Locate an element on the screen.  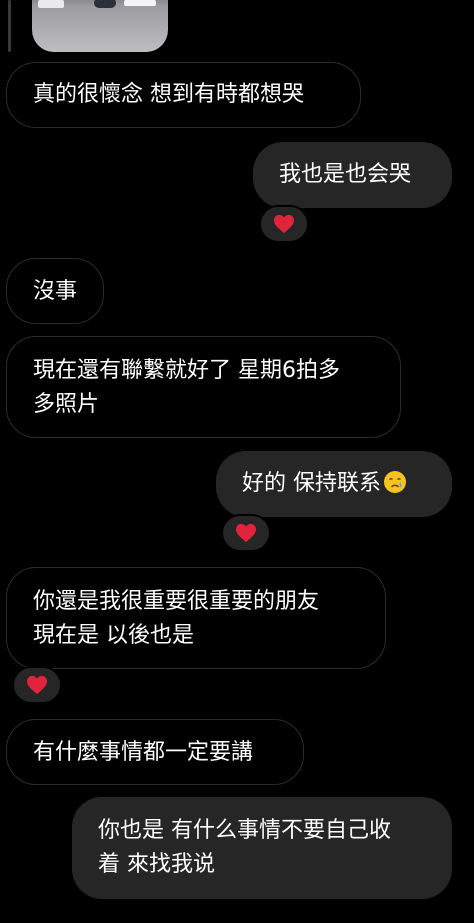
message-text: 有什麼事情都一定要講 is located at coordinates (143, 752).